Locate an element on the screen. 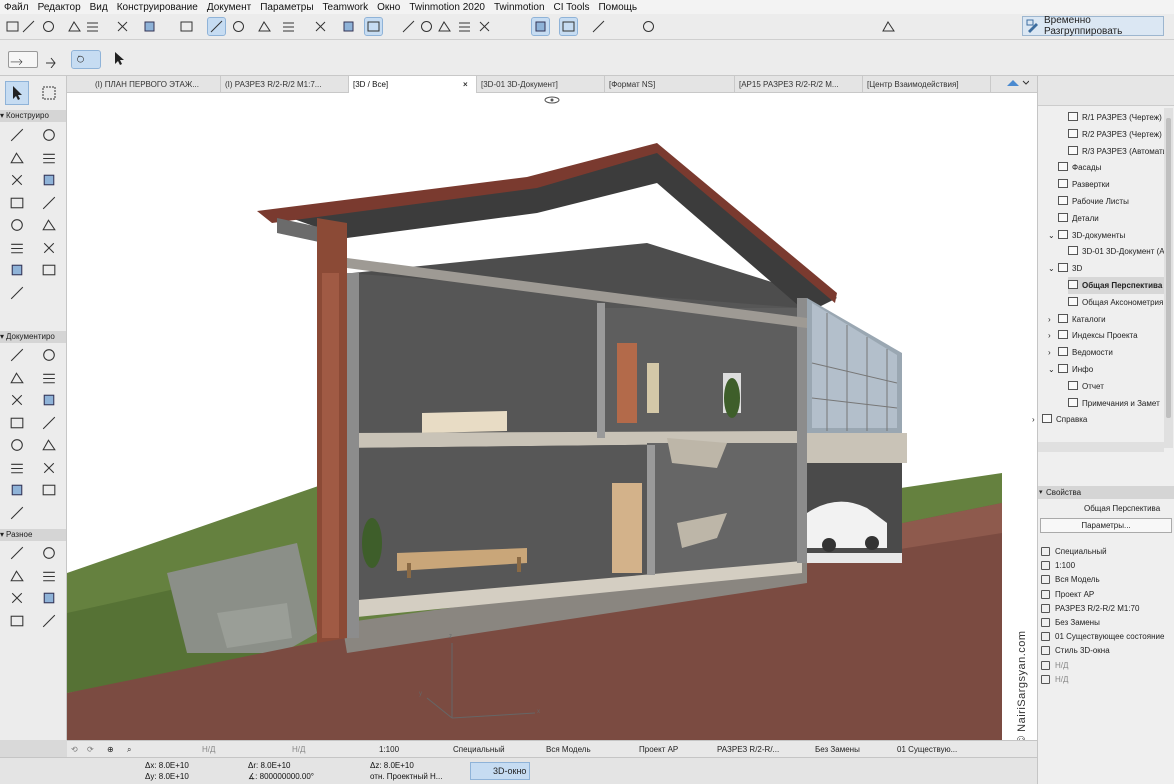 The image size is (1174, 784). radial-dimension-icon is located at coordinates (49, 576).